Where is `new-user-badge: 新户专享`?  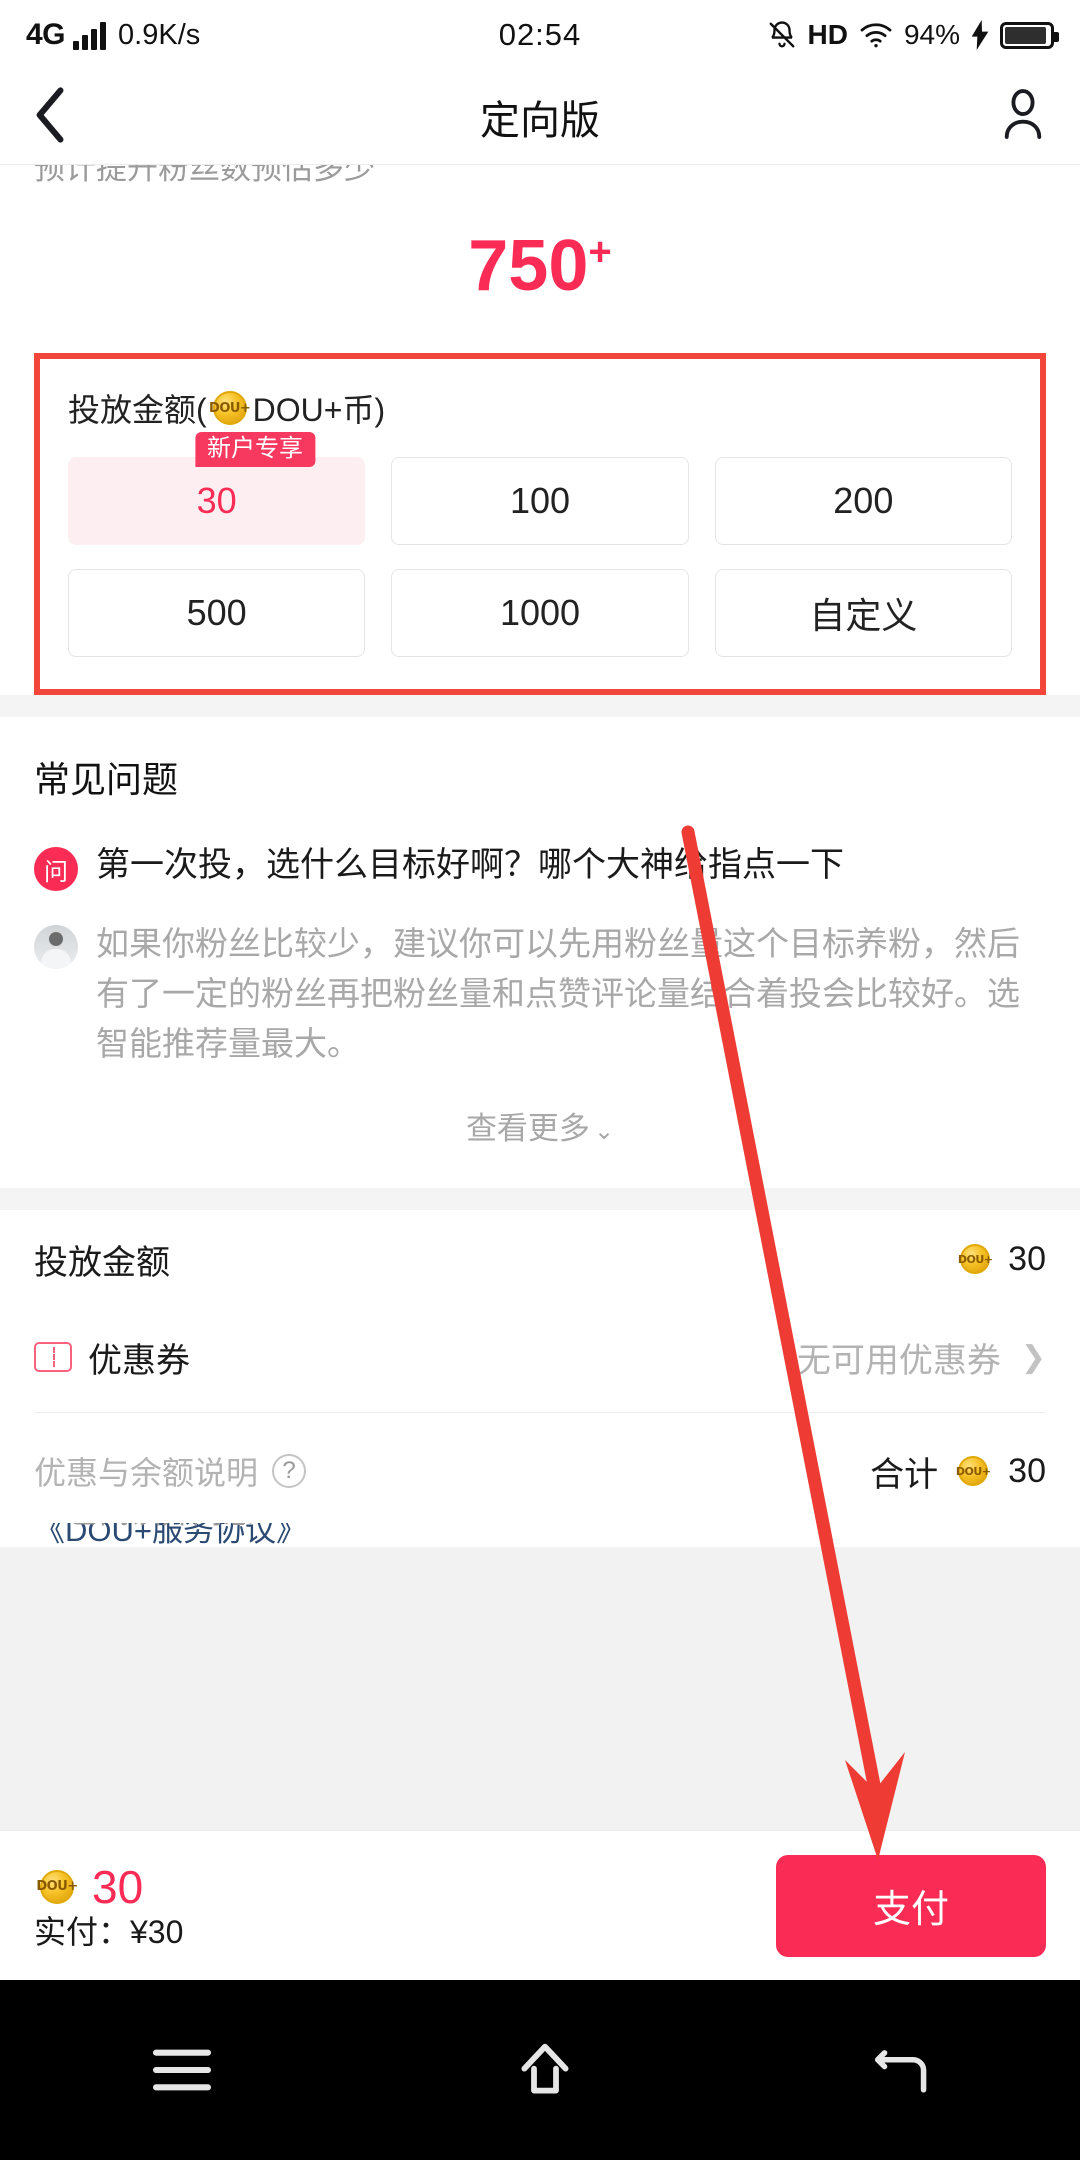 new-user-badge: 新户专享 is located at coordinates (255, 449).